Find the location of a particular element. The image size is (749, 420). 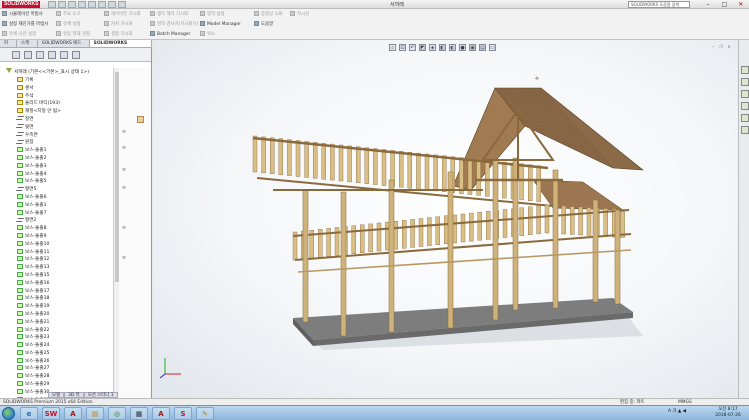

command-button: 유동 목재 관찰 is located at coordinates (73, 34).